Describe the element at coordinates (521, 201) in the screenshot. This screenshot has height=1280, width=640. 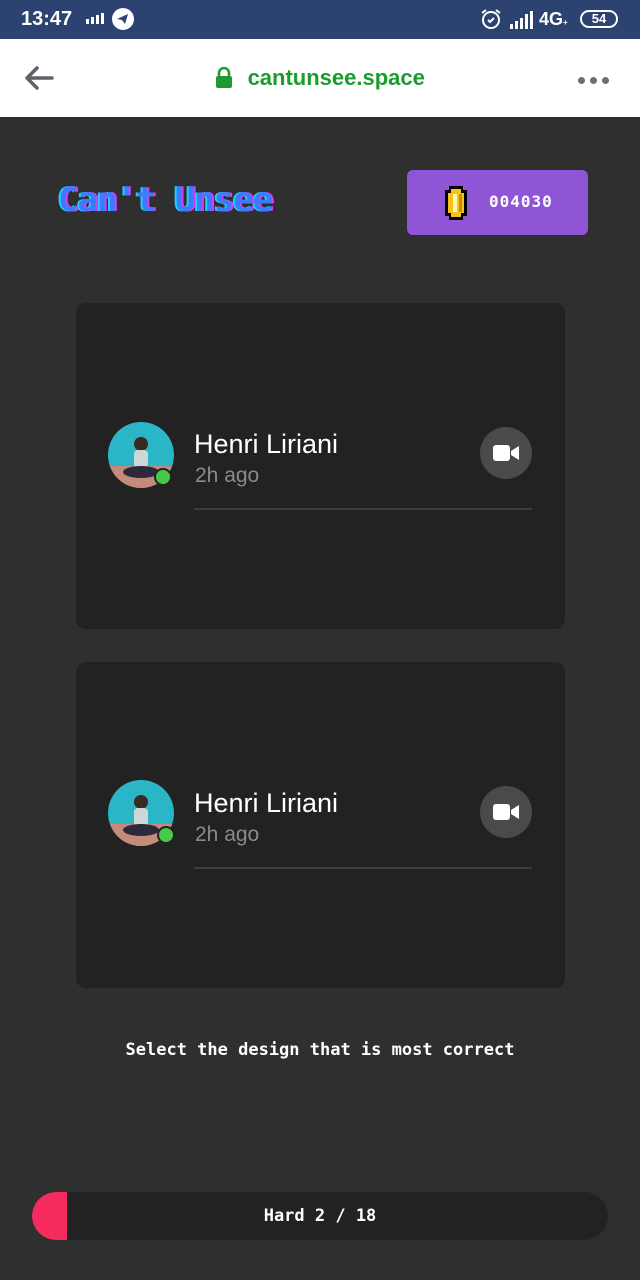
I see `coin-count: 004030` at that location.